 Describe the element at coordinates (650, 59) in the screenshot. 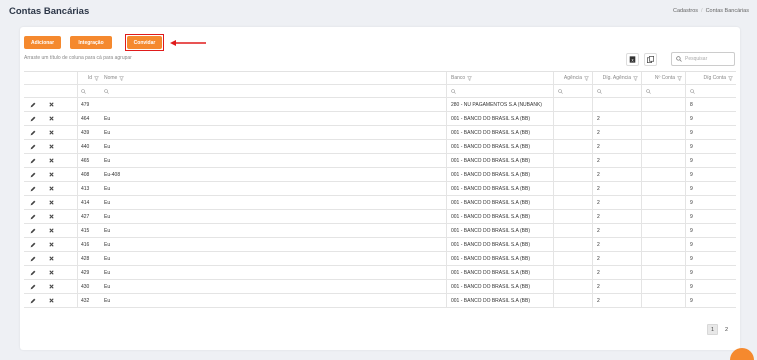

I see `column-chooser-button` at that location.